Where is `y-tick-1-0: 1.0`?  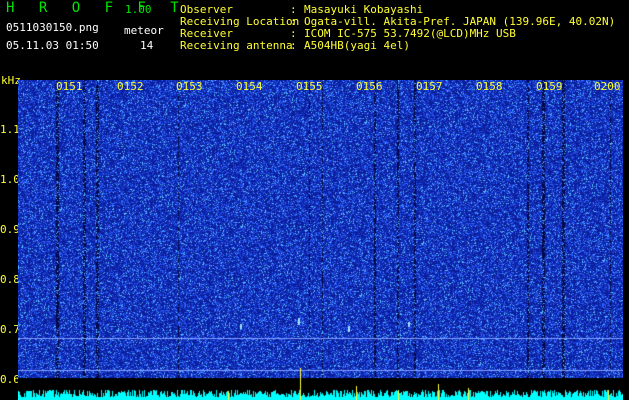 y-tick-1-0: 1.0 is located at coordinates (10, 179).